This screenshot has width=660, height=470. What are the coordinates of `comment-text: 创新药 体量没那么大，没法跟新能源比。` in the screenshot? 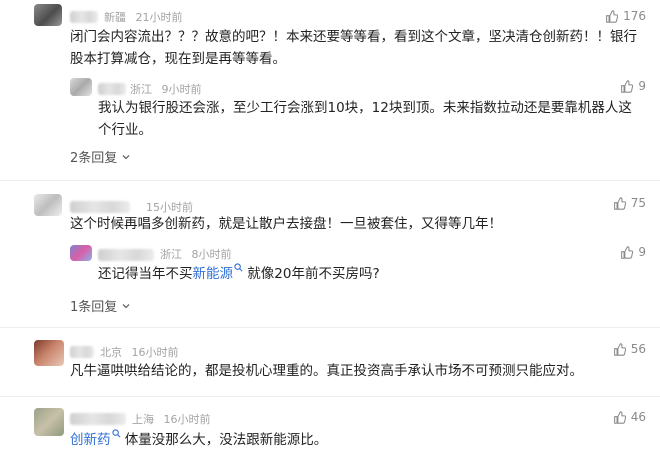 It's located at (355, 440).